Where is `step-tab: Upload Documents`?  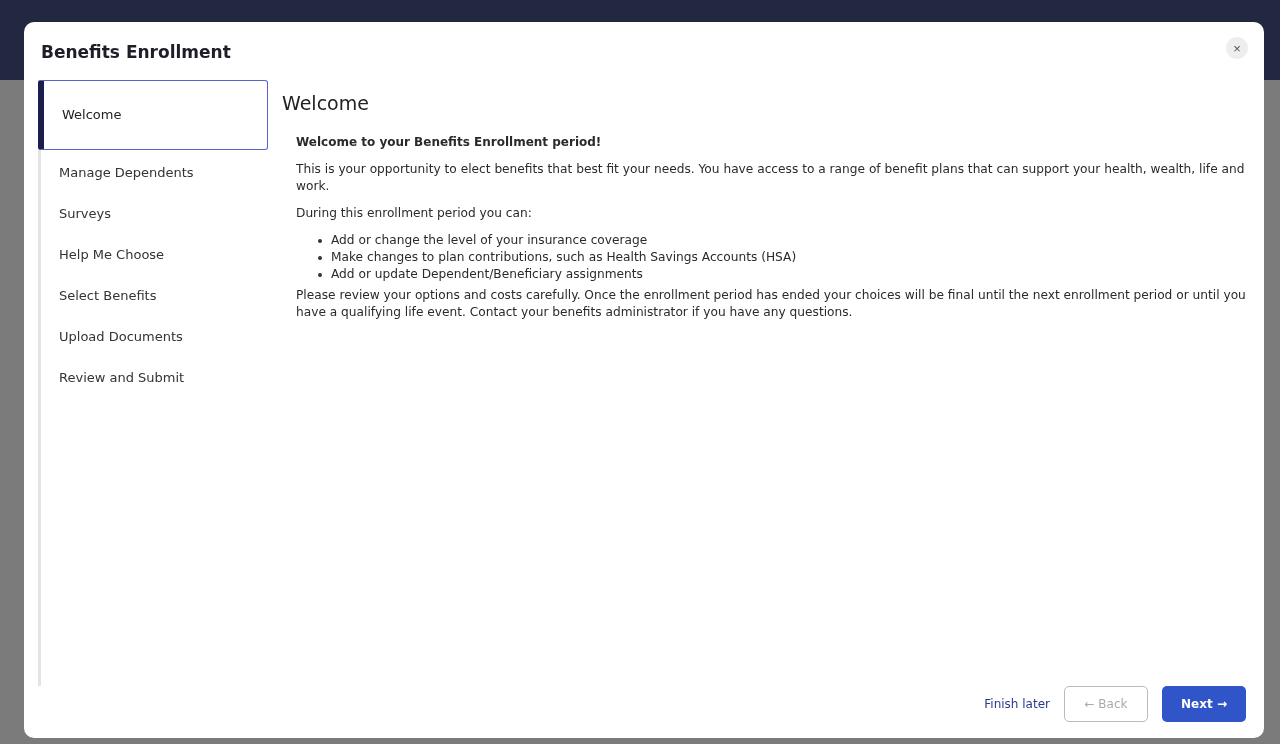 step-tab: Upload Documents is located at coordinates (153, 336).